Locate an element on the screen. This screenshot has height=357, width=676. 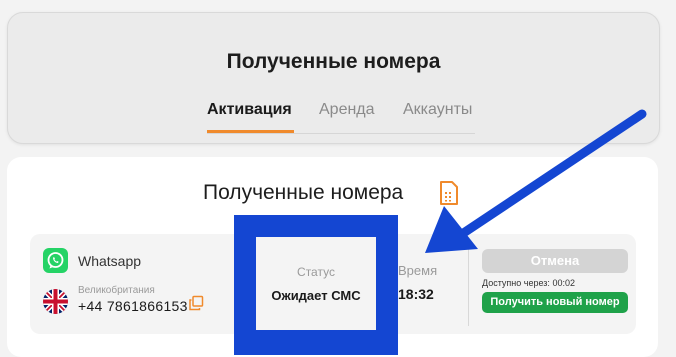
whatsapp-icon is located at coordinates (55, 260).